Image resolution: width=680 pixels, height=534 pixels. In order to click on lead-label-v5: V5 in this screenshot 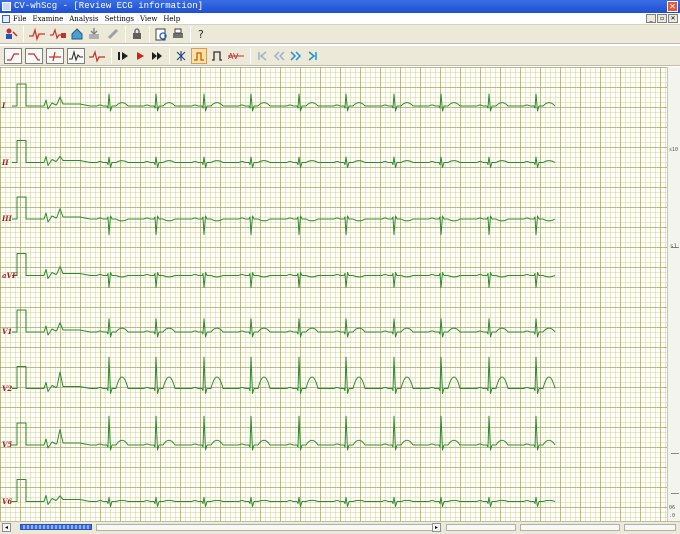, I will do `click(7, 444)`.